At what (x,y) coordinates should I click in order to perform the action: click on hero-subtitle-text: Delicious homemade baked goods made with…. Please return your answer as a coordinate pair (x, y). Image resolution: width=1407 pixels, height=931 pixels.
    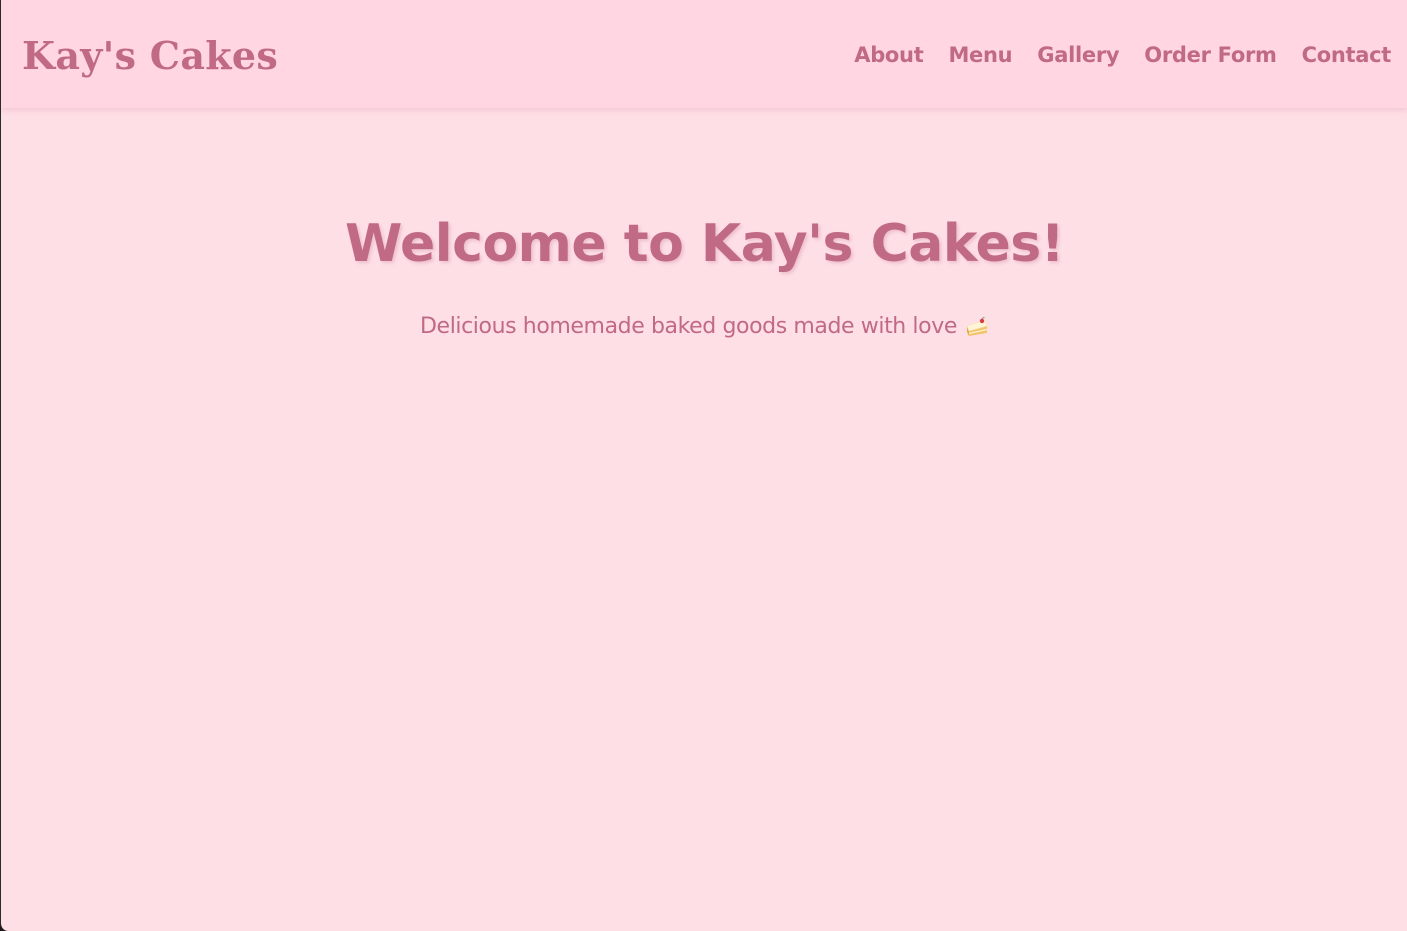
    Looking at the image, I should click on (688, 326).